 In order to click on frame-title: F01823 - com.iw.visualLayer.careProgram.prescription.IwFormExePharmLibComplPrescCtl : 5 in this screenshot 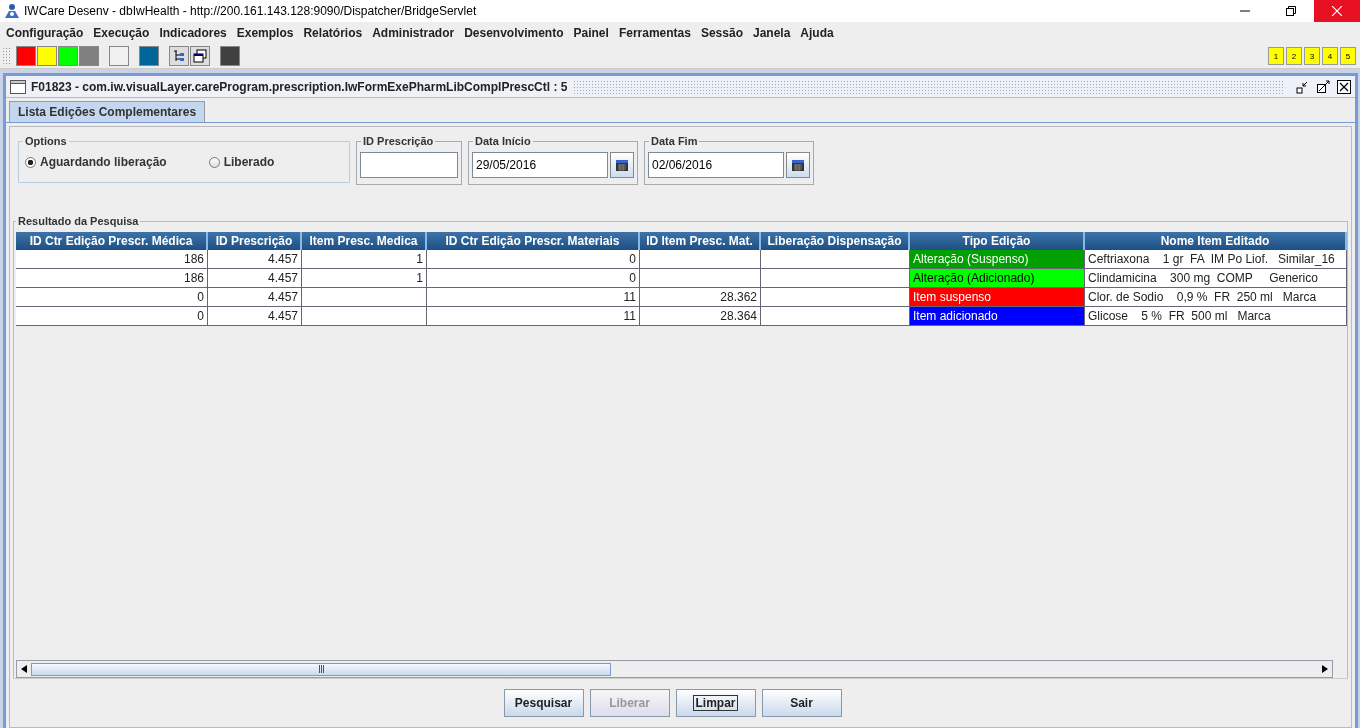, I will do `click(299, 86)`.